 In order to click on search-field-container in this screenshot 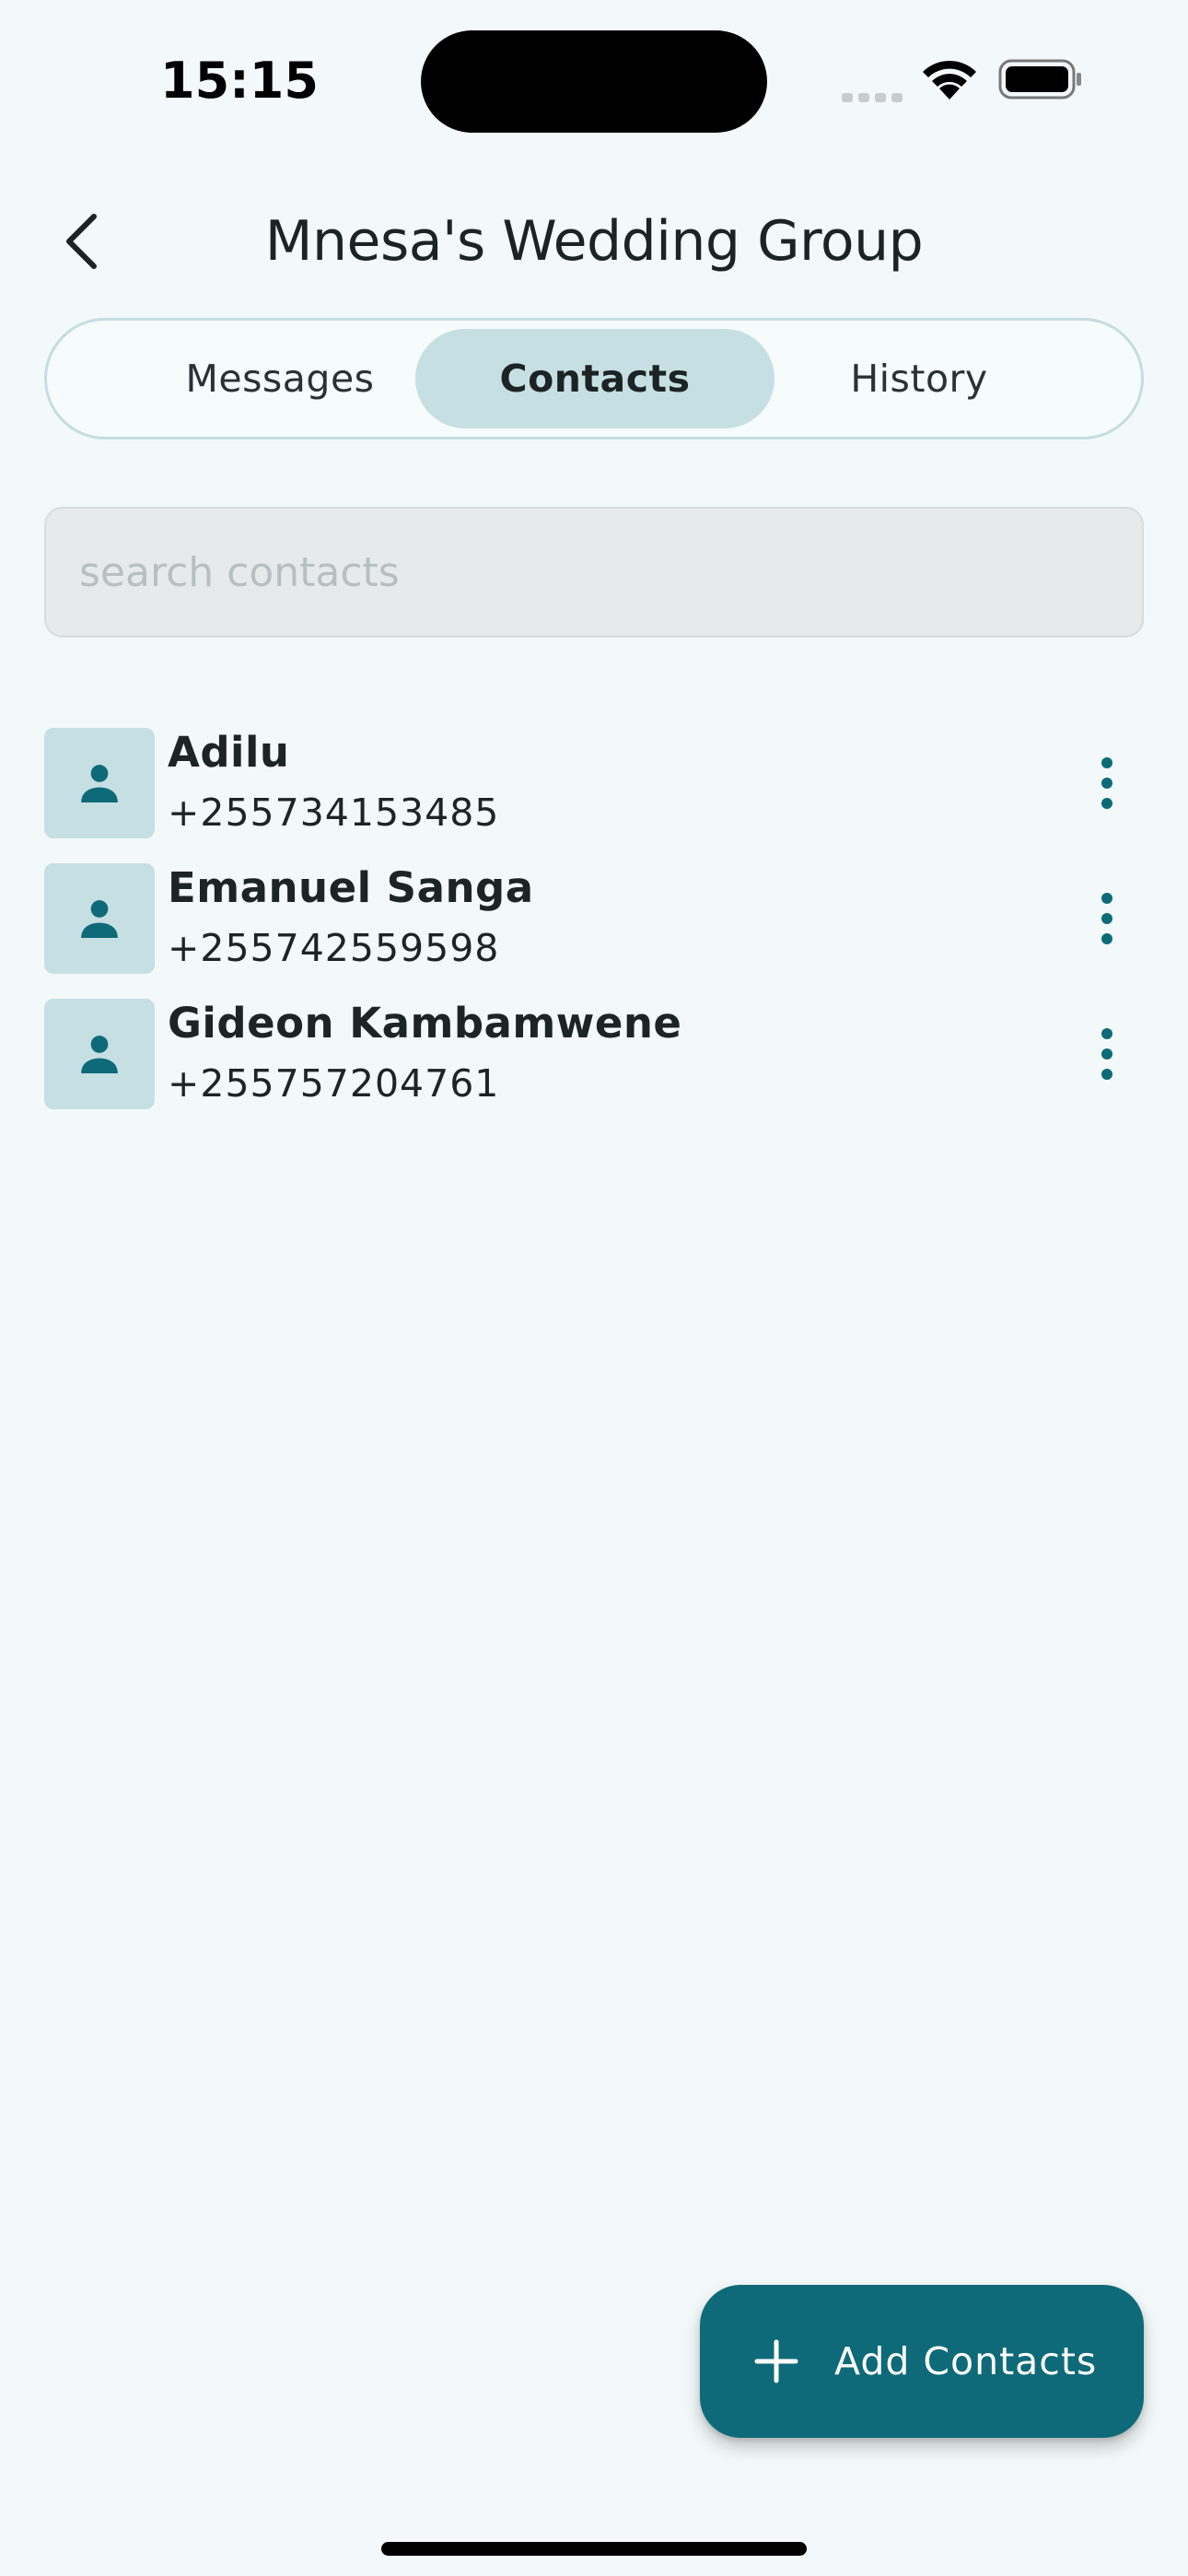, I will do `click(594, 572)`.